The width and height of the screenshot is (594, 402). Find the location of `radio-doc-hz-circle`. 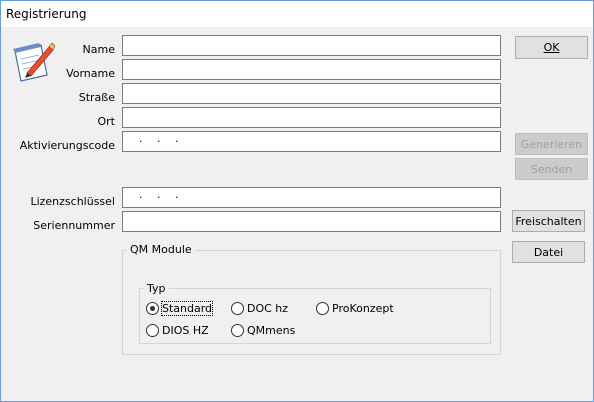

radio-doc-hz-circle is located at coordinates (237, 308).